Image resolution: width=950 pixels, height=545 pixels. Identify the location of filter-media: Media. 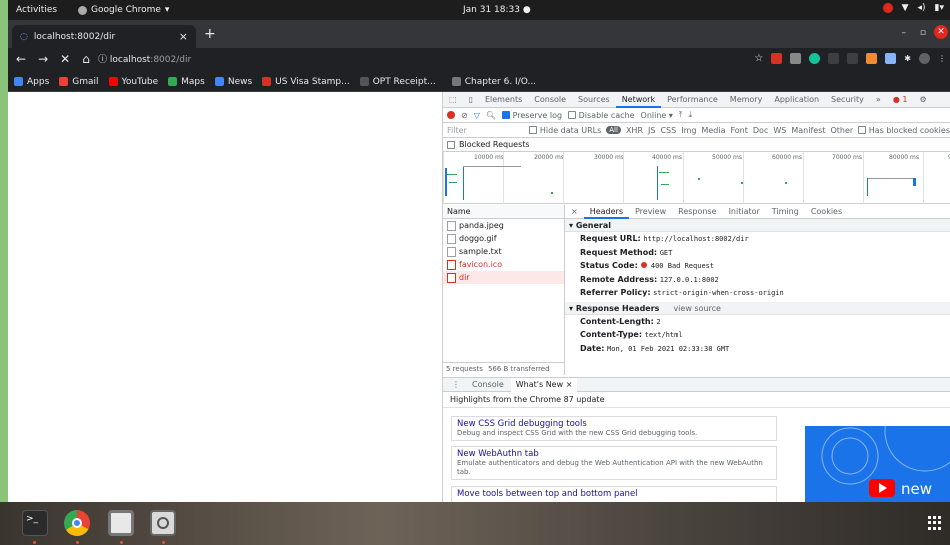
(713, 130).